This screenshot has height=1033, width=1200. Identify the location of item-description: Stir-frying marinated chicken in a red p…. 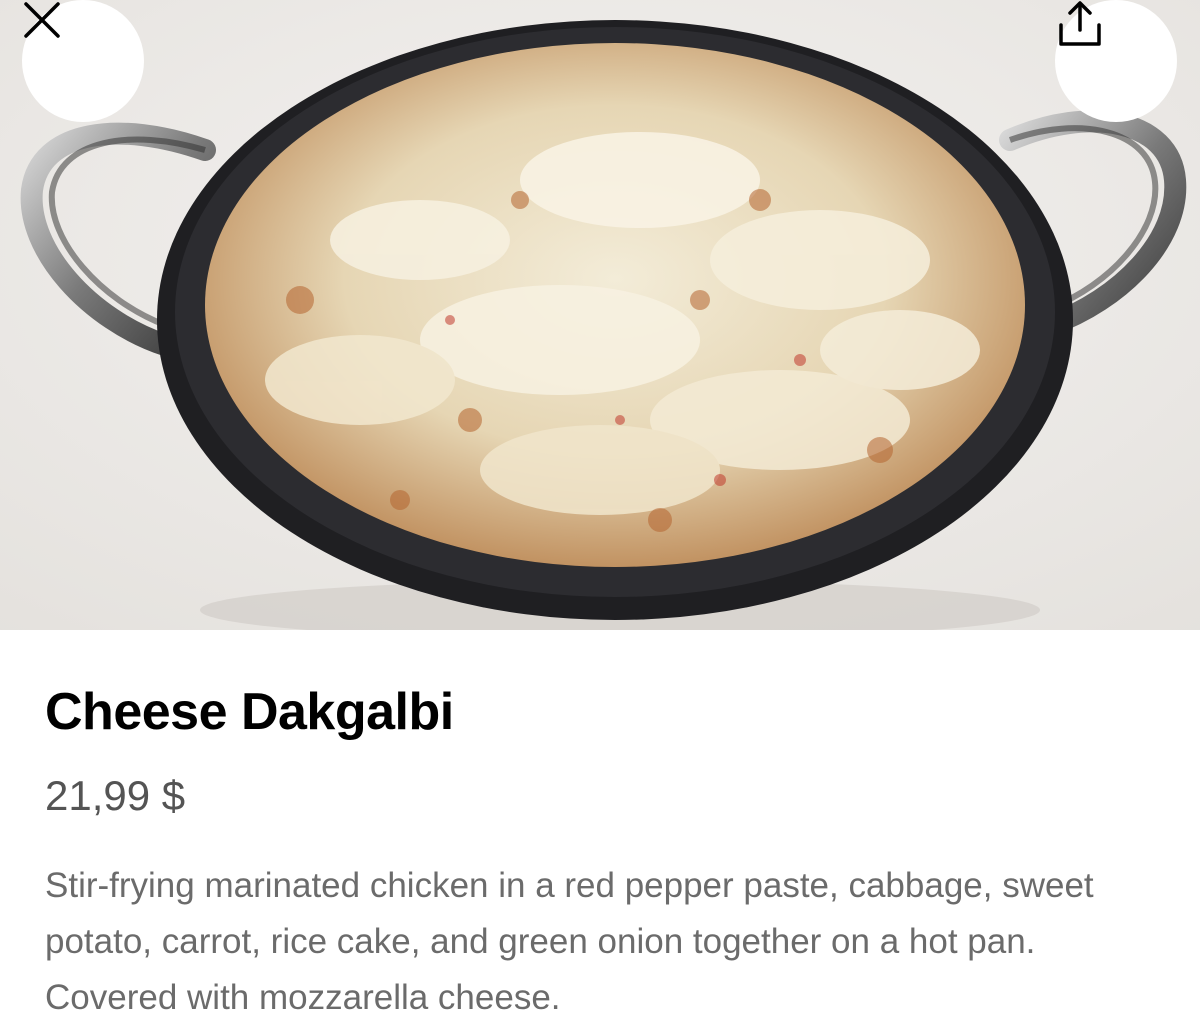
(569, 941).